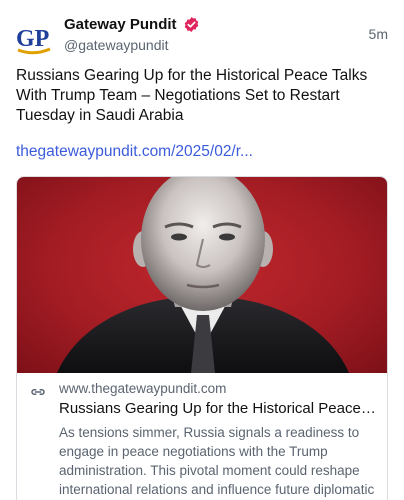 This screenshot has width=404, height=500. I want to click on author-avatar: GP, so click(34, 38).